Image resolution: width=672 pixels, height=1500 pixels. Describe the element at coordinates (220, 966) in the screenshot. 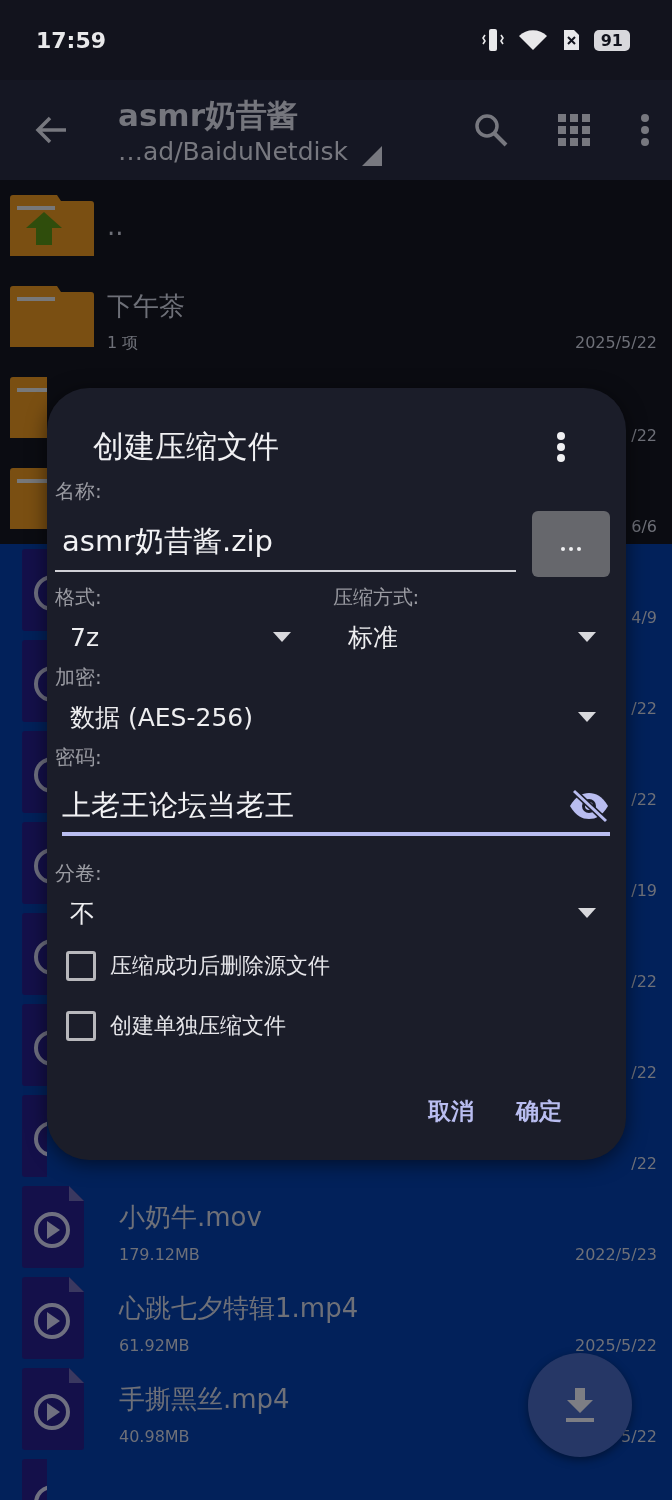

I see `checkbox-label: 压缩成功后删除源文件` at that location.